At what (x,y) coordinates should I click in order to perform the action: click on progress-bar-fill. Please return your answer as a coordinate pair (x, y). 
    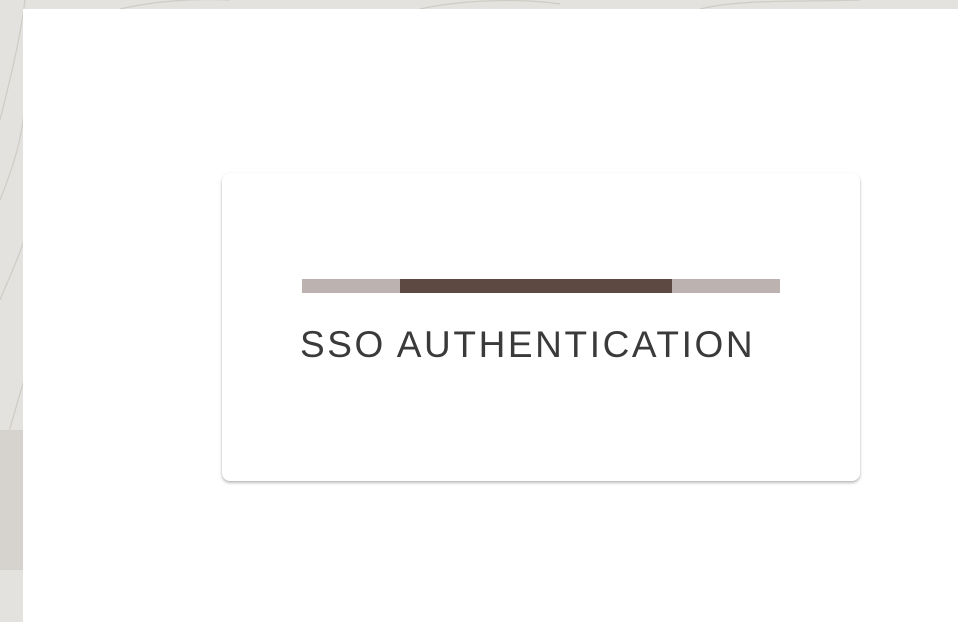
    Looking at the image, I should click on (536, 286).